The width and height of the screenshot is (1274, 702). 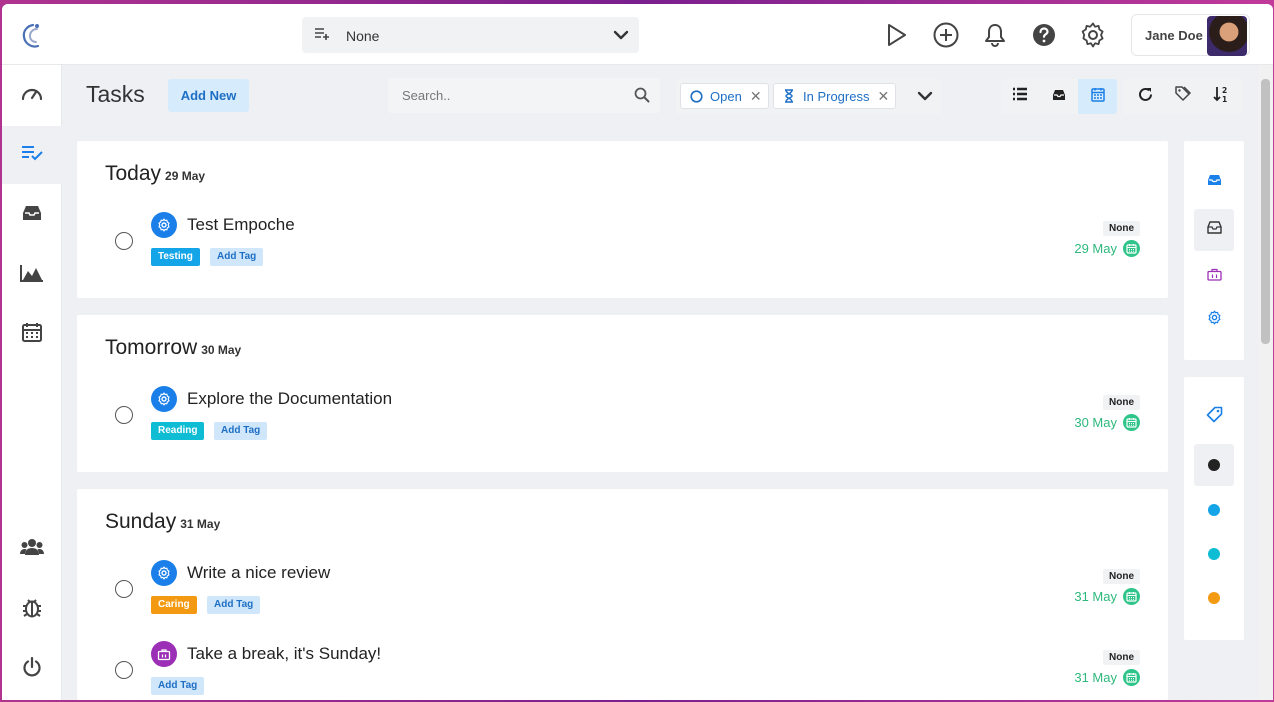 What do you see at coordinates (622, 245) in the screenshot?
I see `task-row: Test Empoche Testing Add Tag None 29 May` at bounding box center [622, 245].